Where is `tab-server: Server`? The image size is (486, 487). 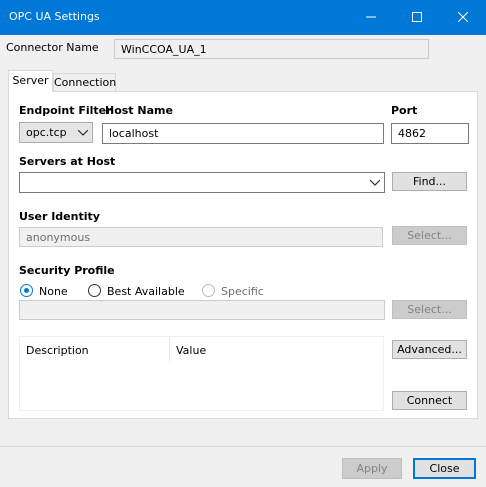
tab-server: Server is located at coordinates (30, 81).